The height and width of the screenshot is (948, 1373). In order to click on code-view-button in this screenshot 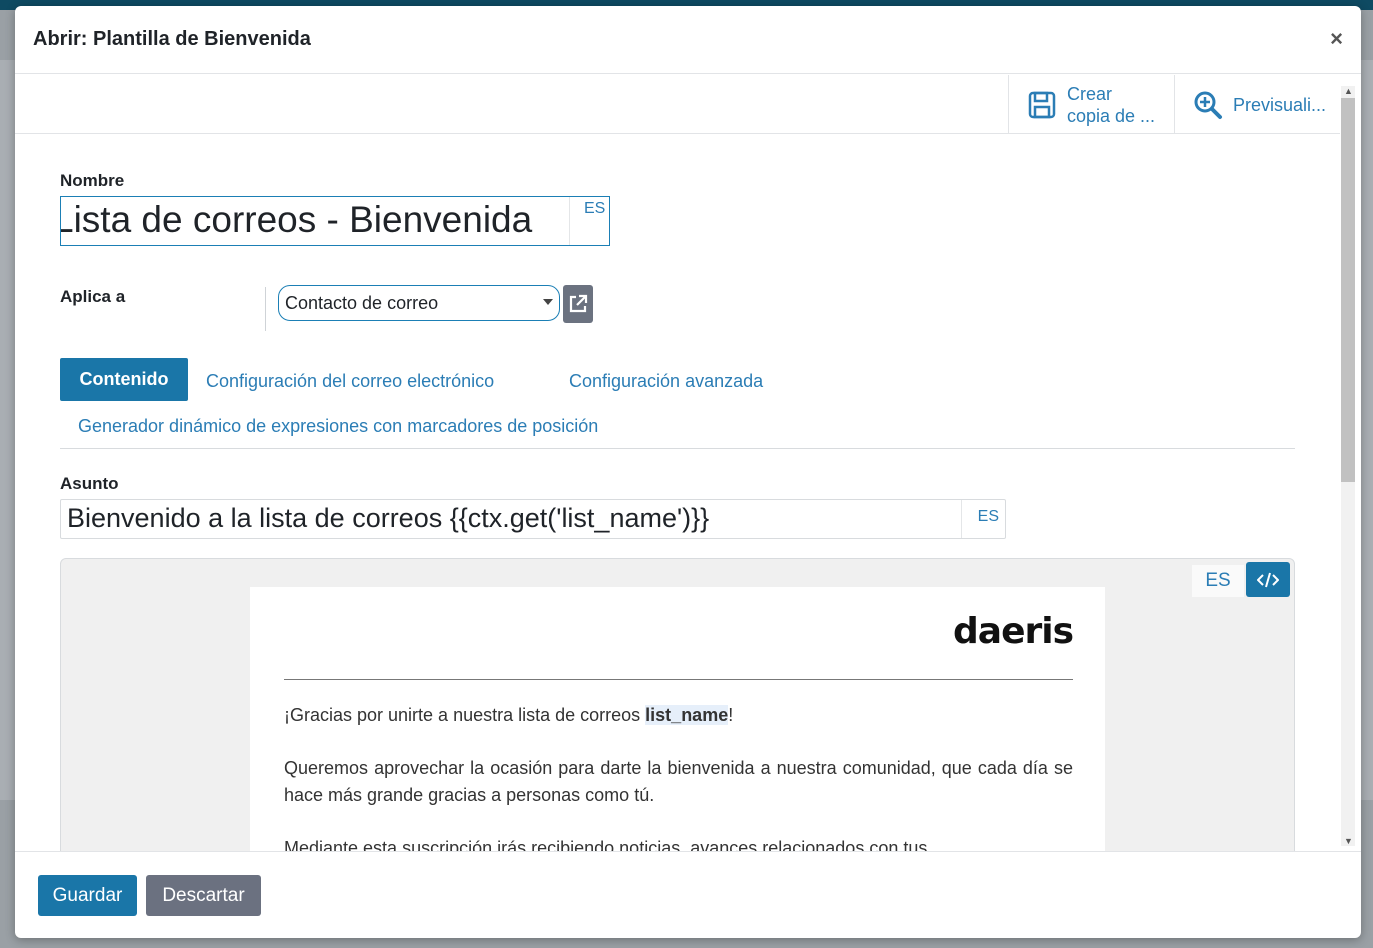, I will do `click(1268, 579)`.